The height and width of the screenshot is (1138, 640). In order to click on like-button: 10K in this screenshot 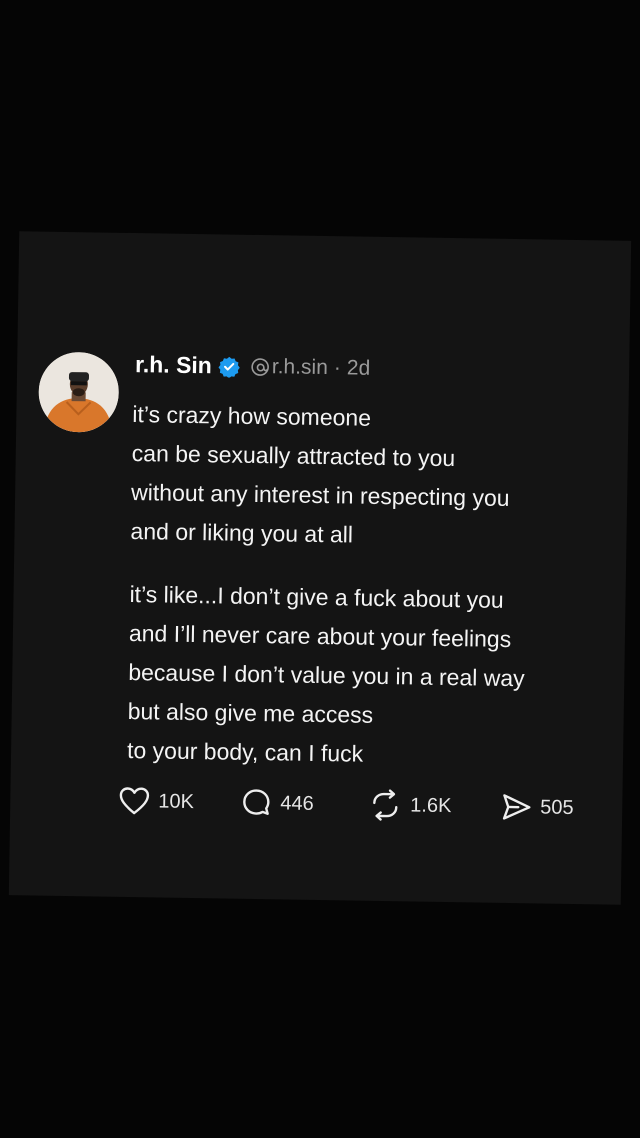, I will do `click(179, 802)`.